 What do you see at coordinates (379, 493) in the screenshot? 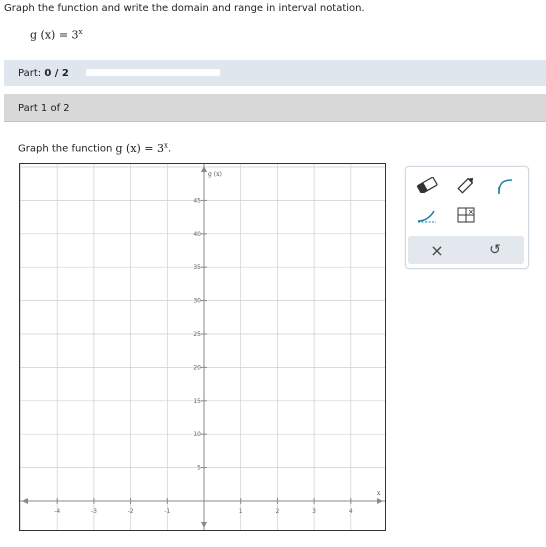
I see `x-axis-label: x` at bounding box center [379, 493].